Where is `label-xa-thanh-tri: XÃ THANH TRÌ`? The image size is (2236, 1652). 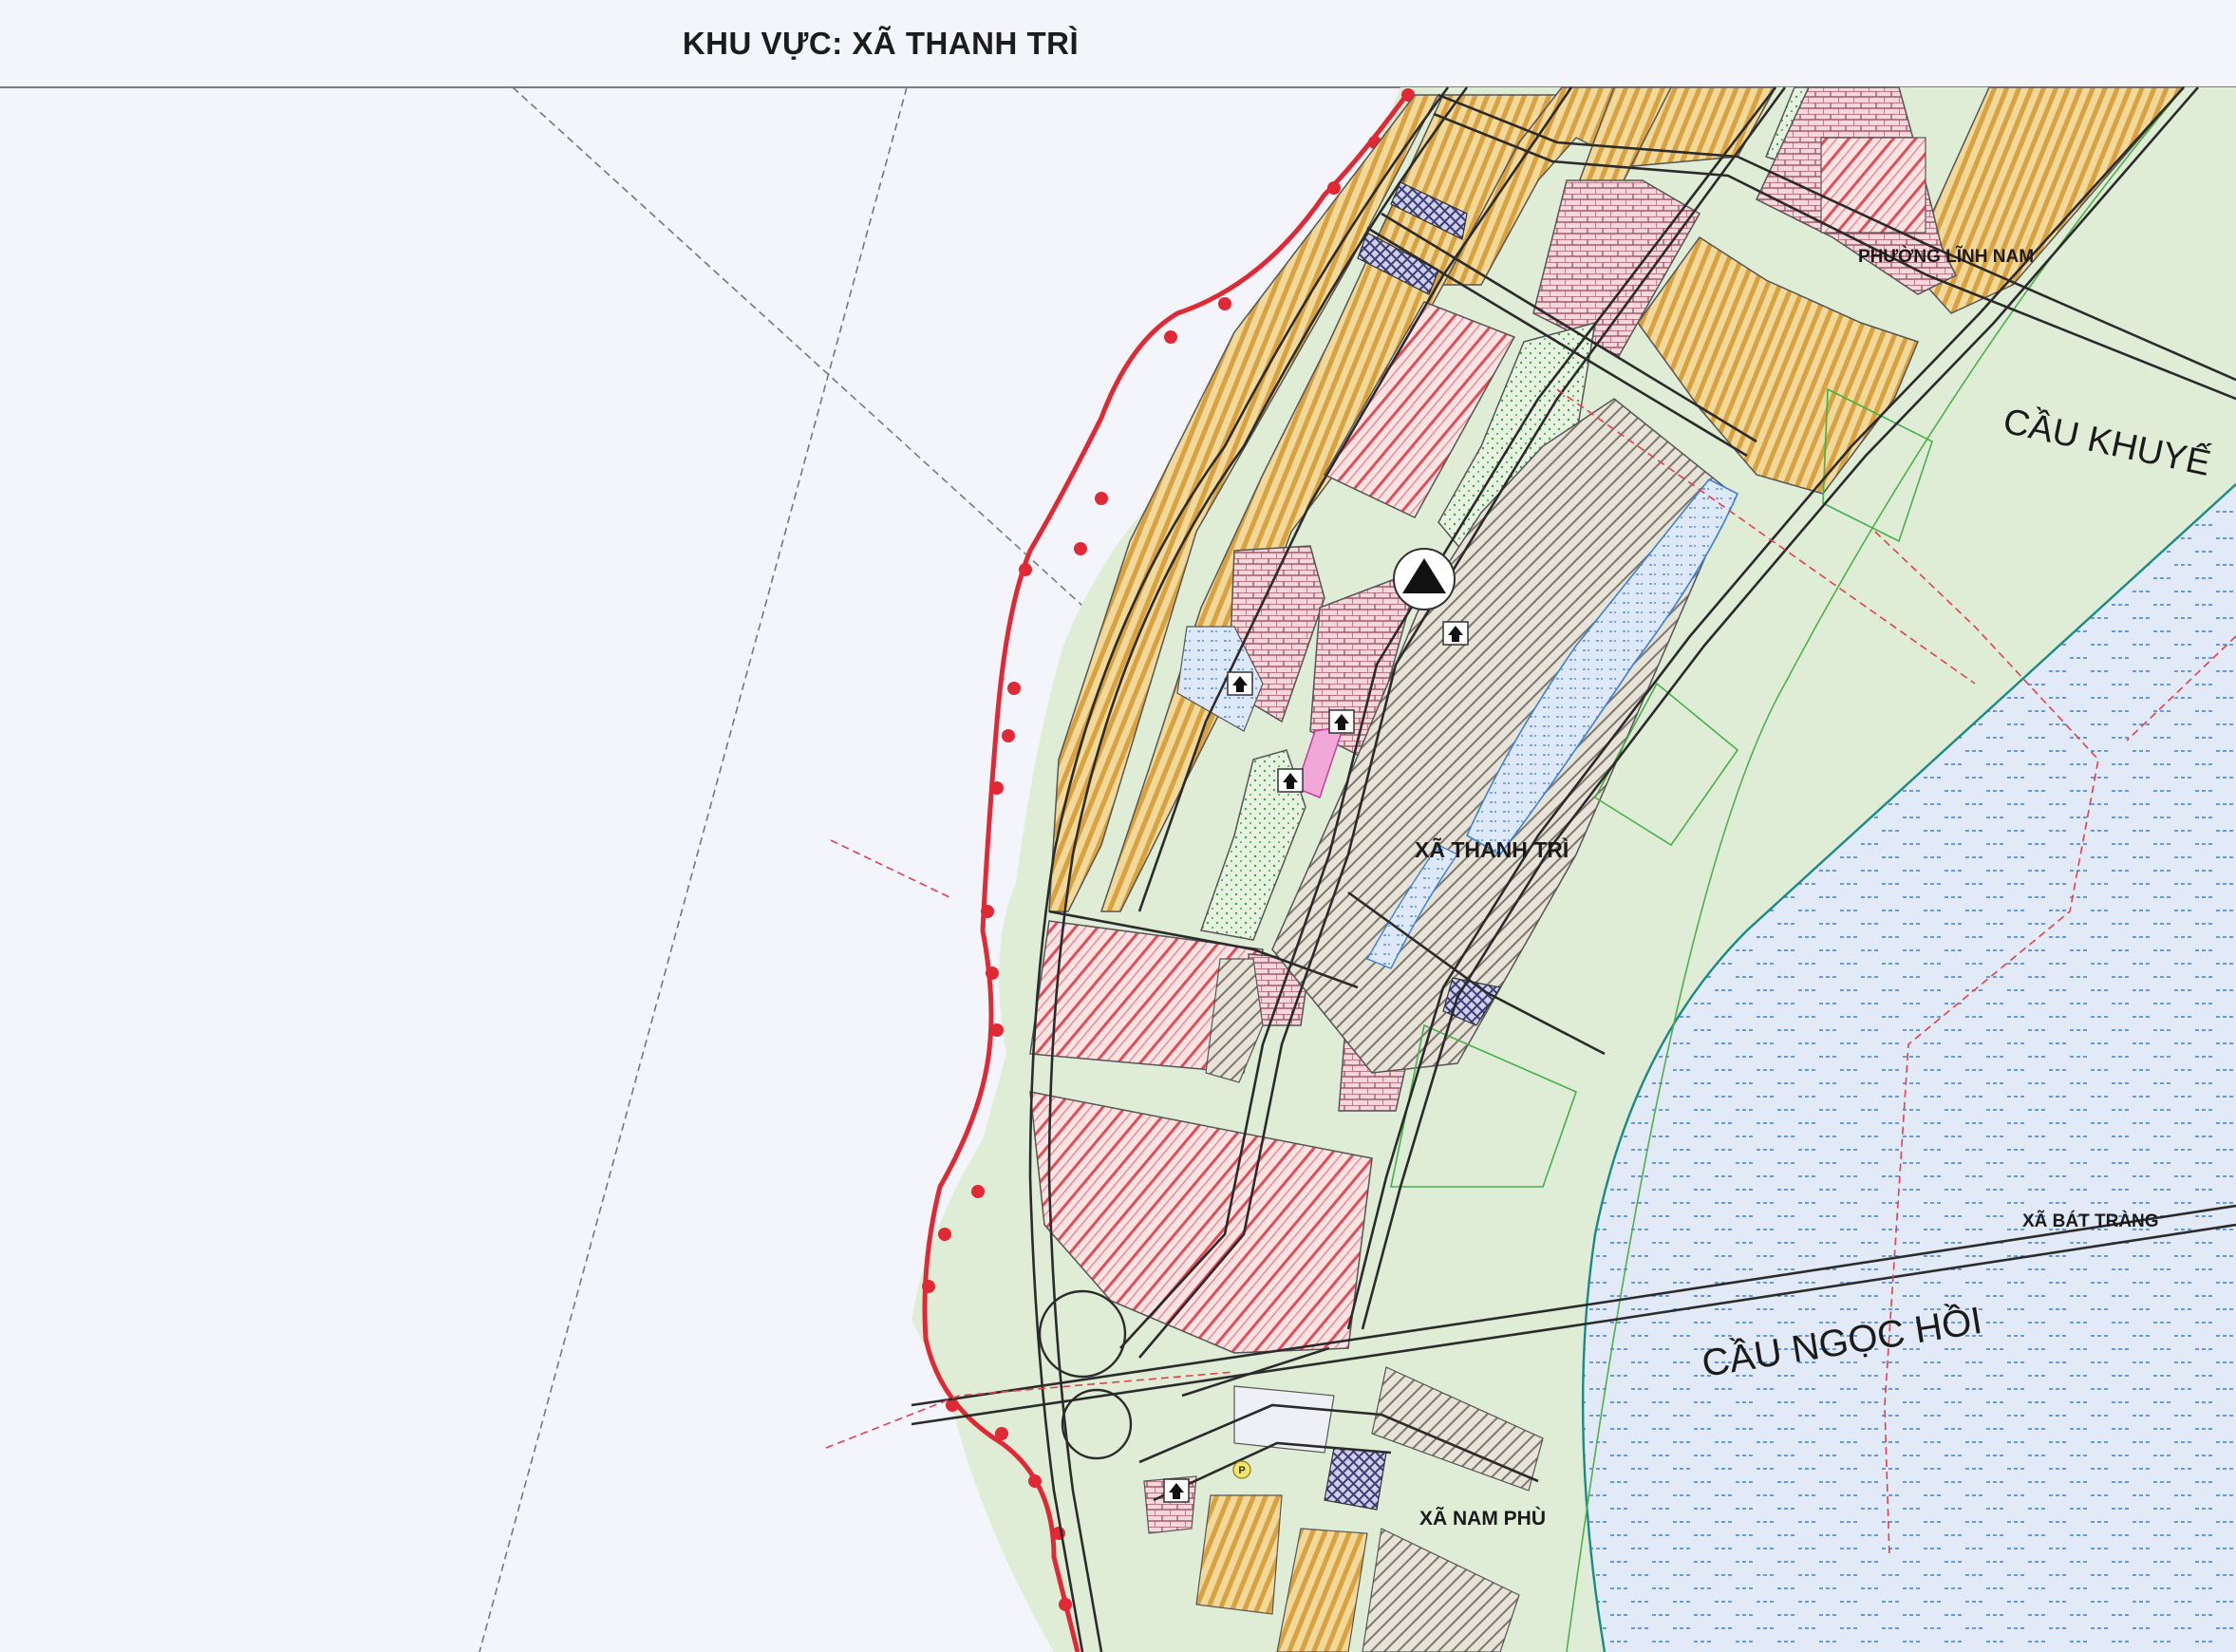 label-xa-thanh-tri: XÃ THANH TRÌ is located at coordinates (1492, 849).